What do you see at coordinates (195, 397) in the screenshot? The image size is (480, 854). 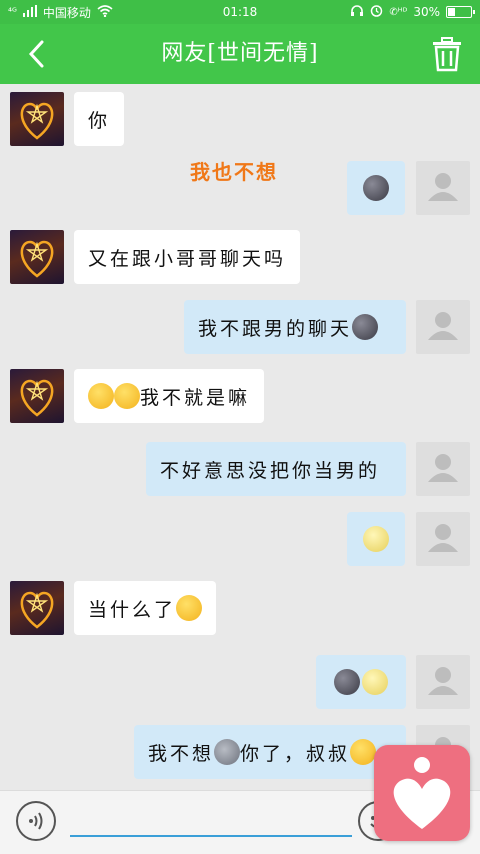 I see `message-text: 我不就是嘛` at bounding box center [195, 397].